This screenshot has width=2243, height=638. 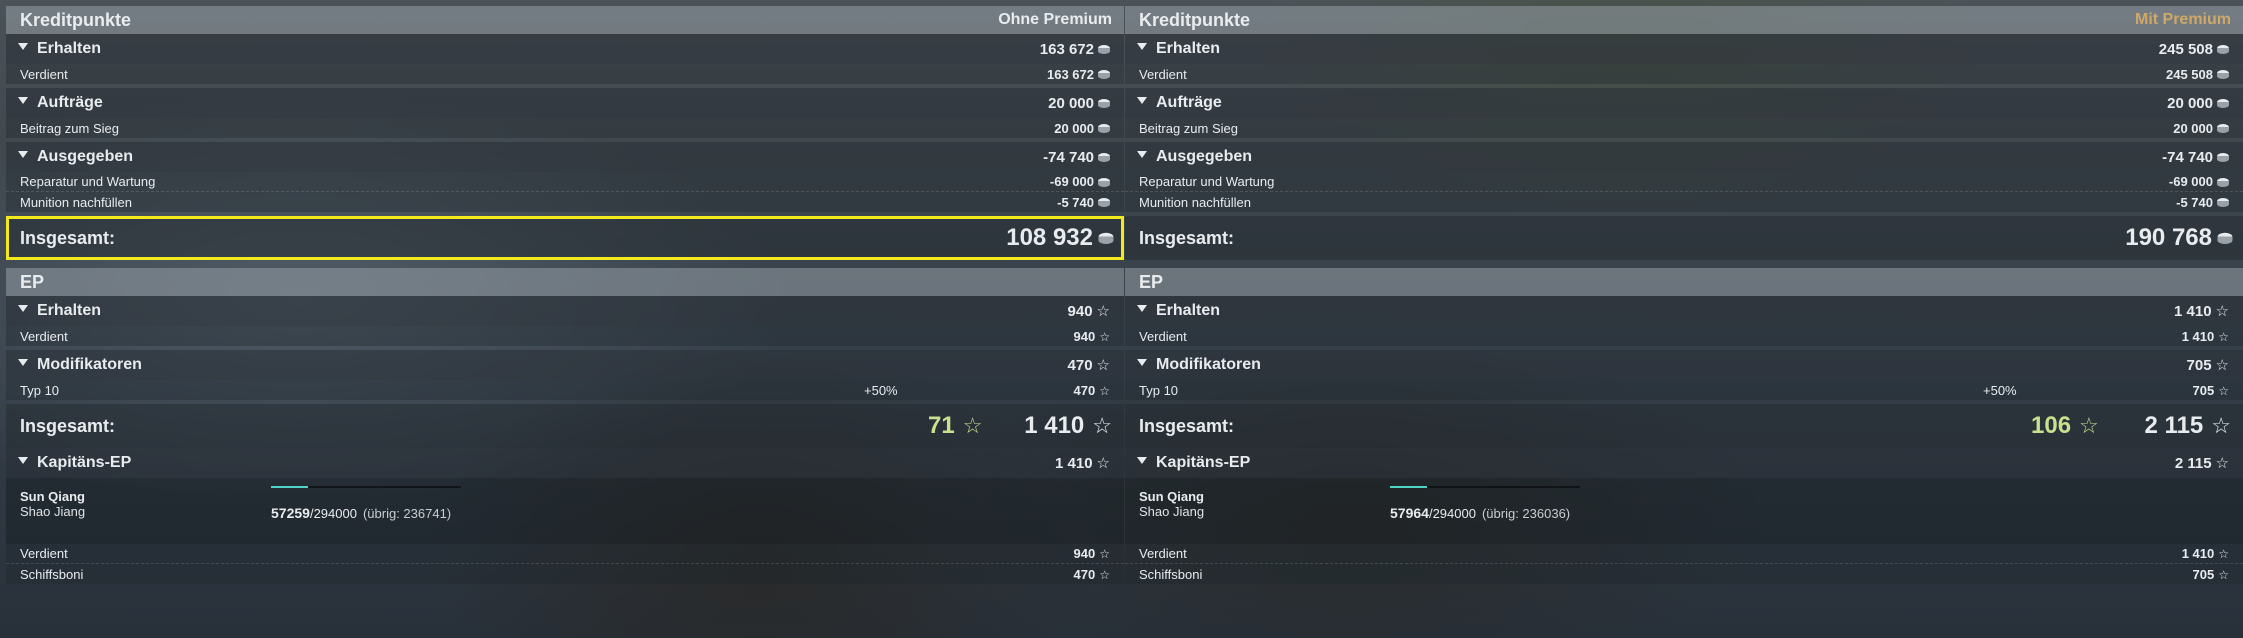 What do you see at coordinates (2185, 49) in the screenshot?
I see `group-value: 245 508` at bounding box center [2185, 49].